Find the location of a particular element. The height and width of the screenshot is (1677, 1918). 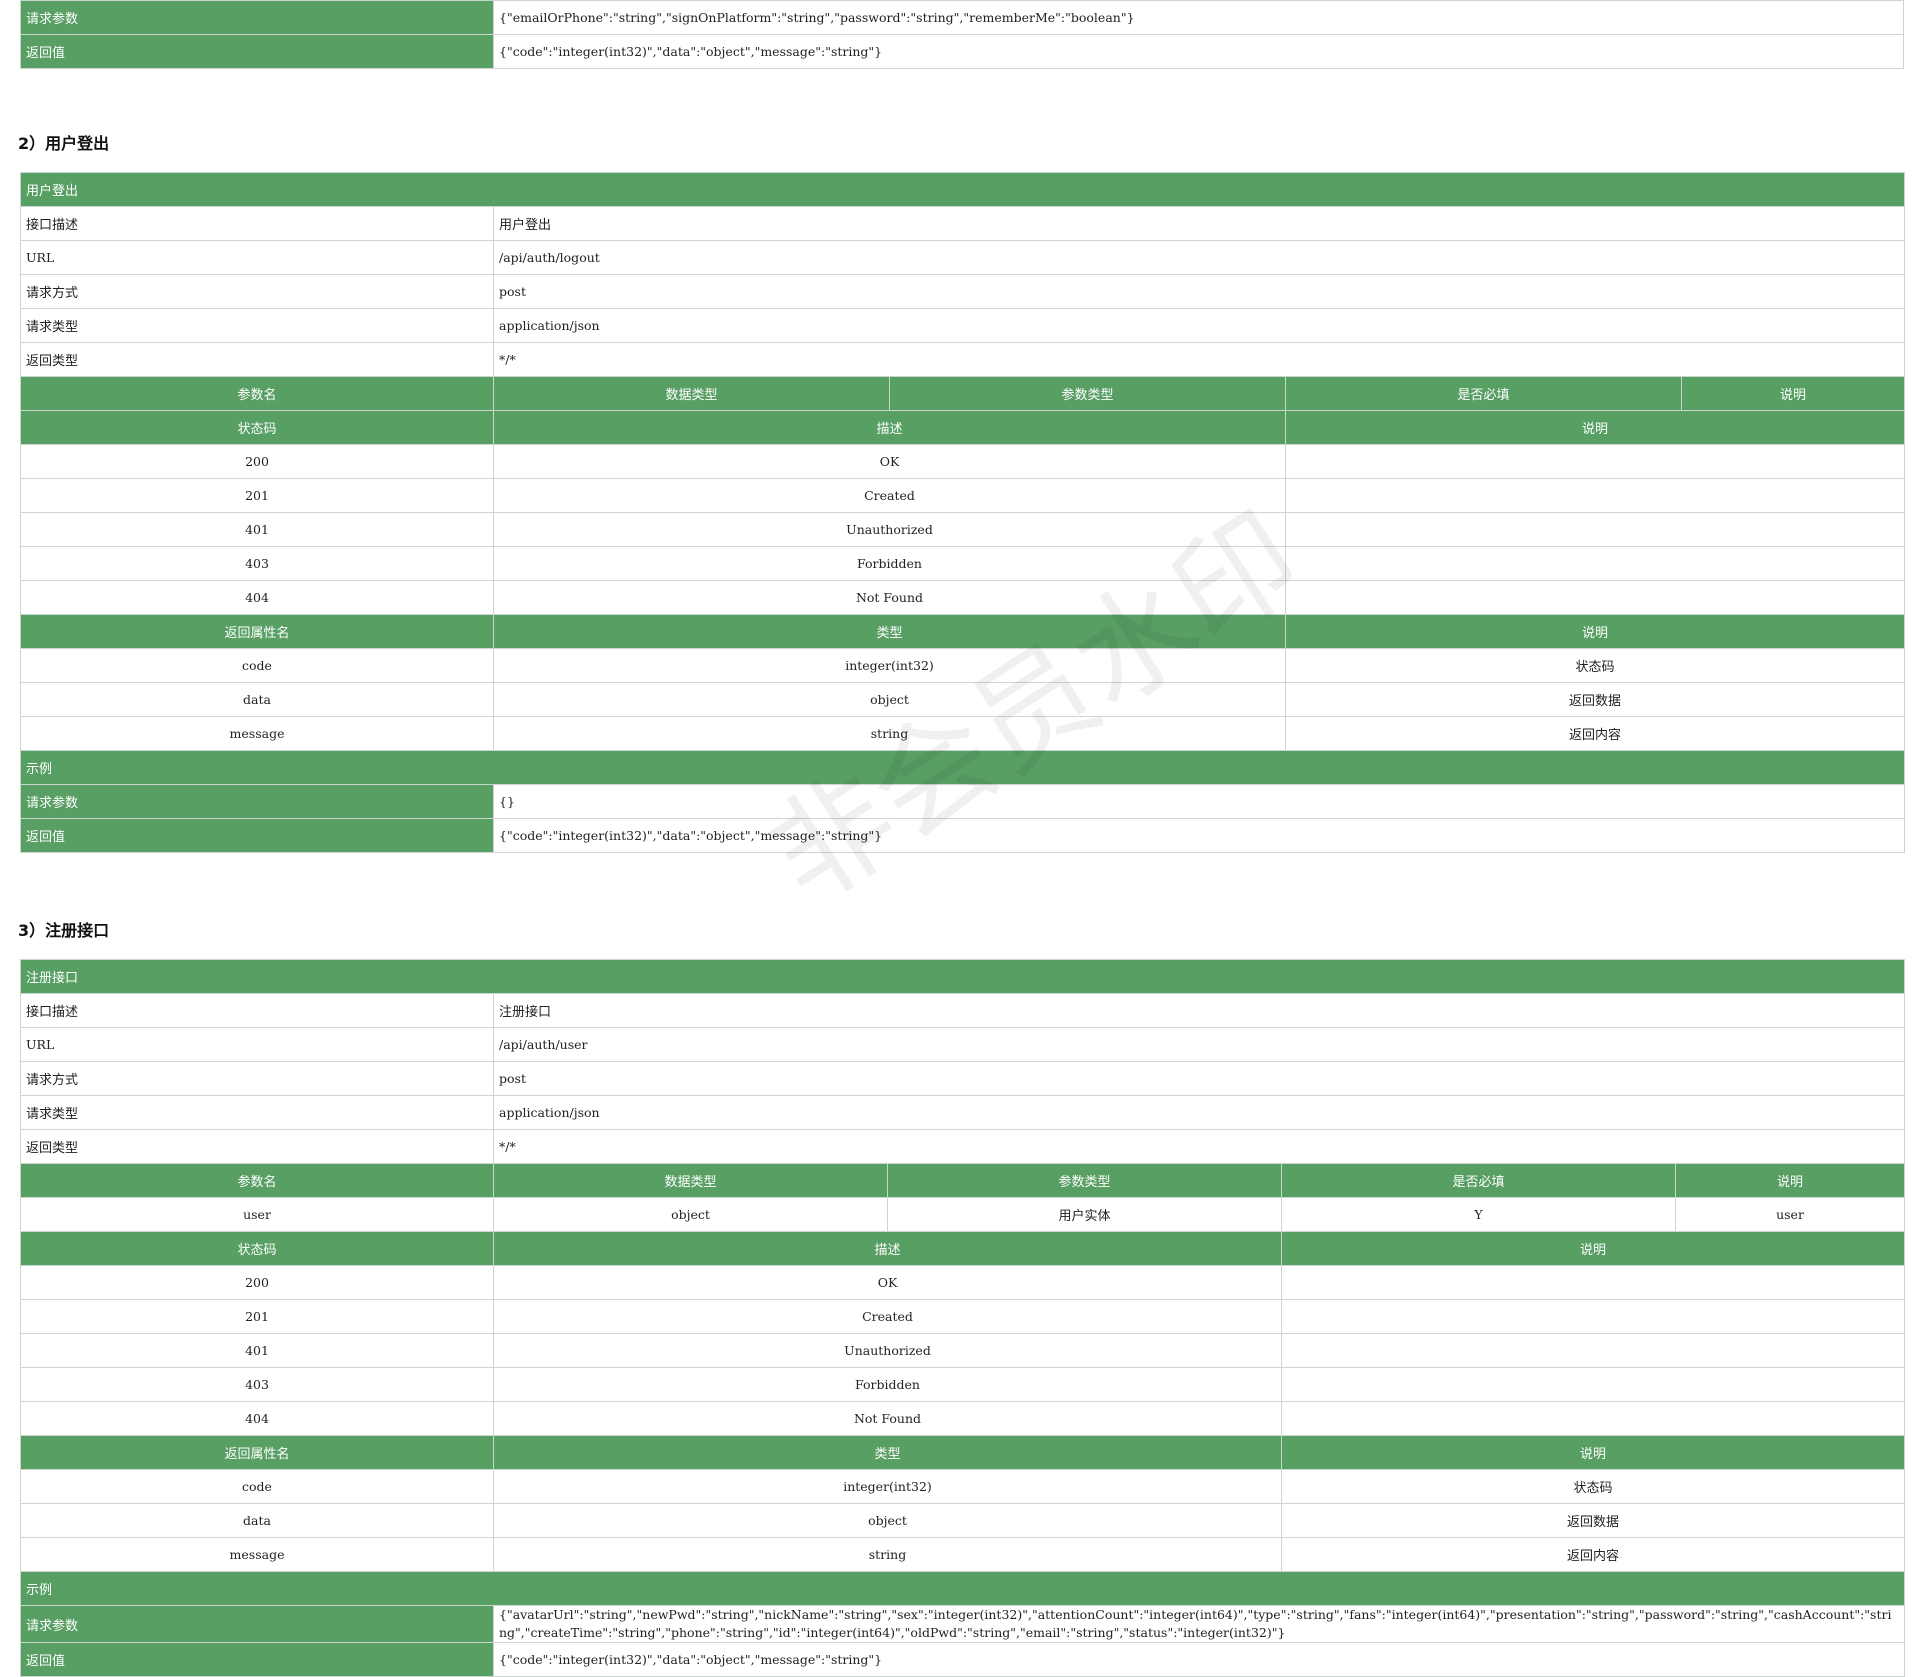

status-code: 404 is located at coordinates (257, 1418).